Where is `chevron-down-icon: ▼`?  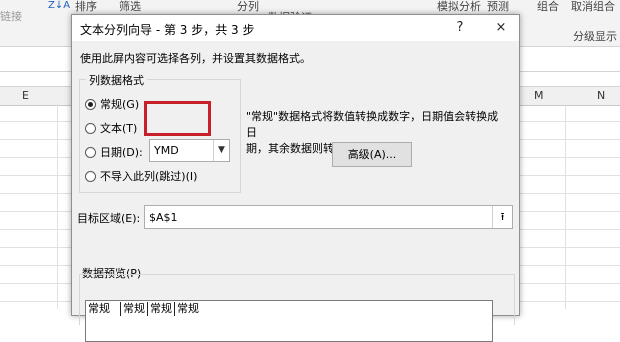 chevron-down-icon: ▼ is located at coordinates (221, 150).